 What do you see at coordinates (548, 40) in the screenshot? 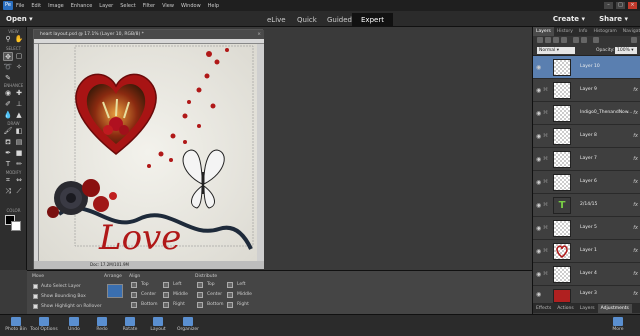
I see `new-group-icon` at bounding box center [548, 40].